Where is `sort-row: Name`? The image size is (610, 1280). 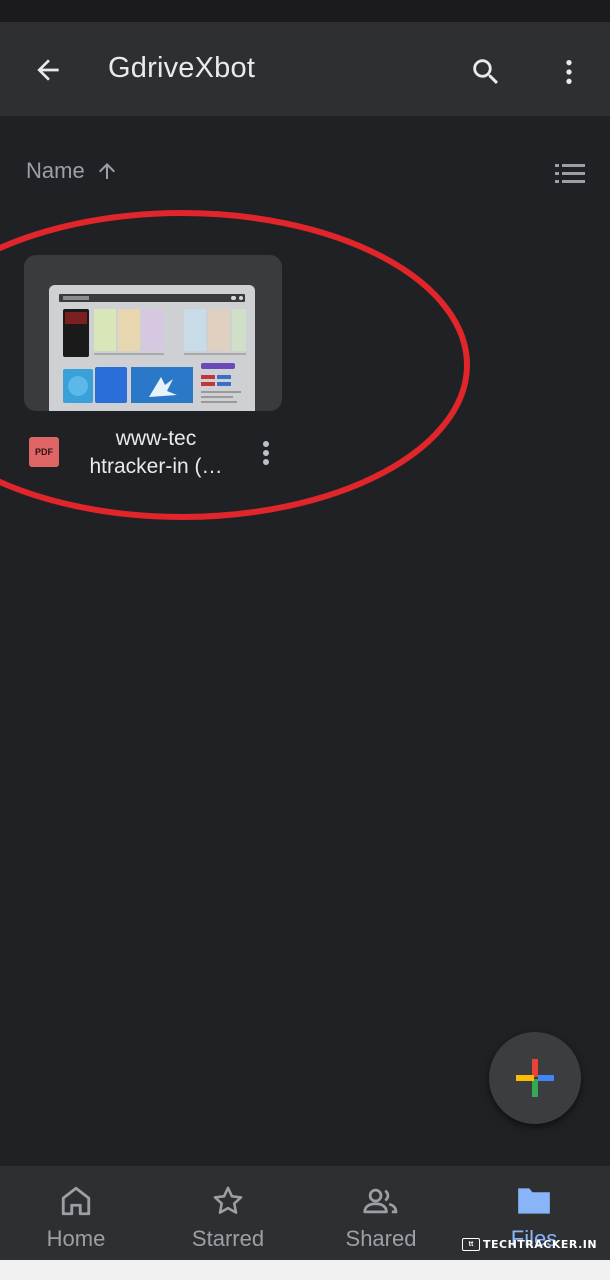 sort-row: Name is located at coordinates (305, 174).